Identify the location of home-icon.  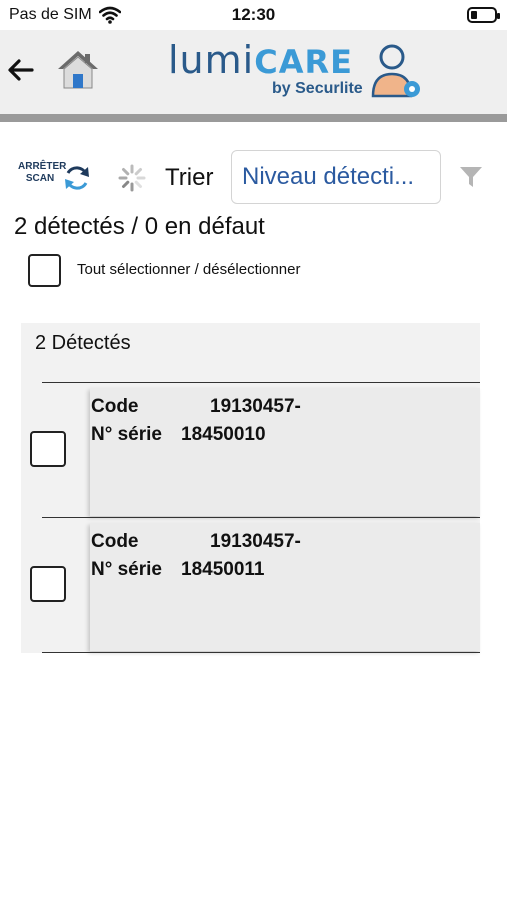
(78, 70).